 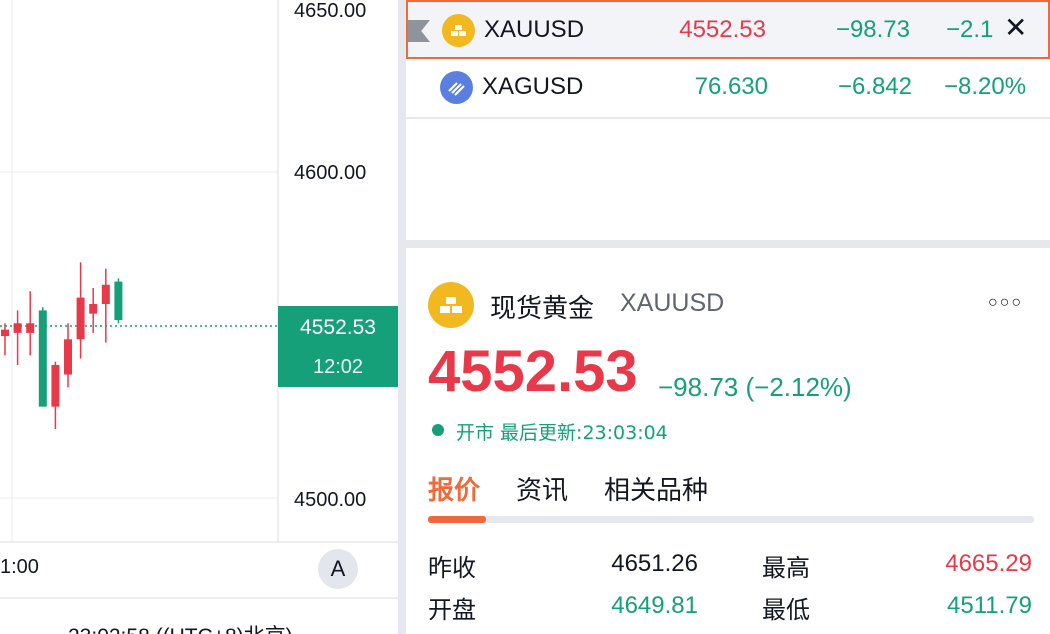 What do you see at coordinates (722, 29) in the screenshot?
I see `watchlist-last: 4552.53` at bounding box center [722, 29].